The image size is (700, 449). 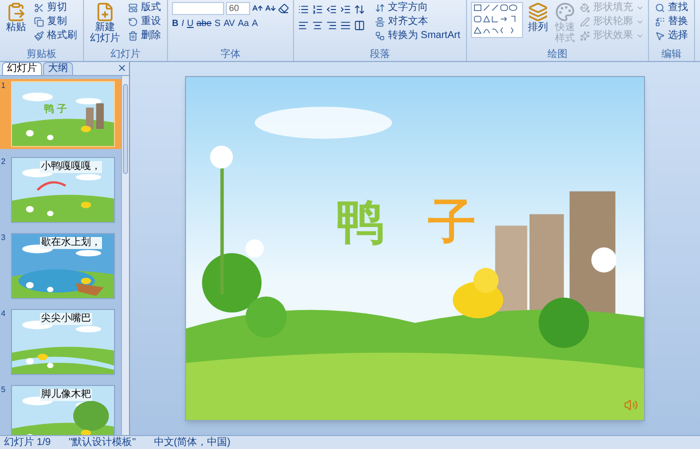 I want to click on font-size-field: 60, so click(x=238, y=8).